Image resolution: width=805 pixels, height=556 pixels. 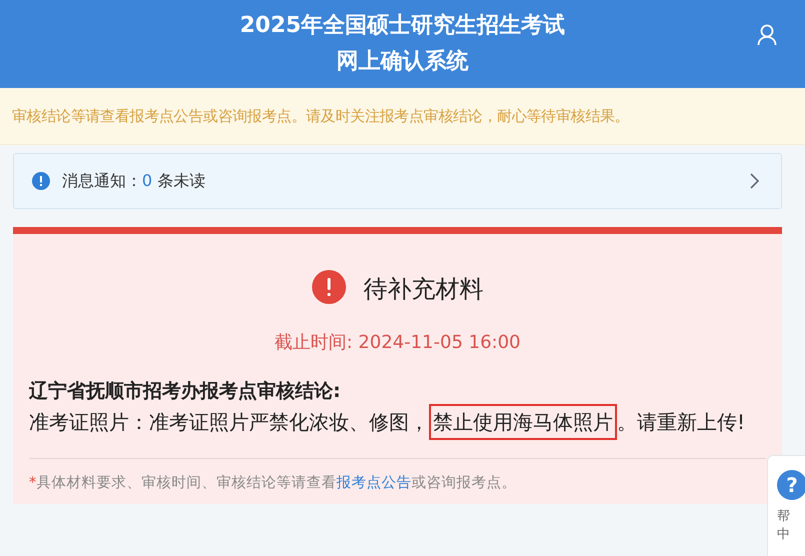 I want to click on announcement-link: 报考点公告, so click(x=374, y=483).